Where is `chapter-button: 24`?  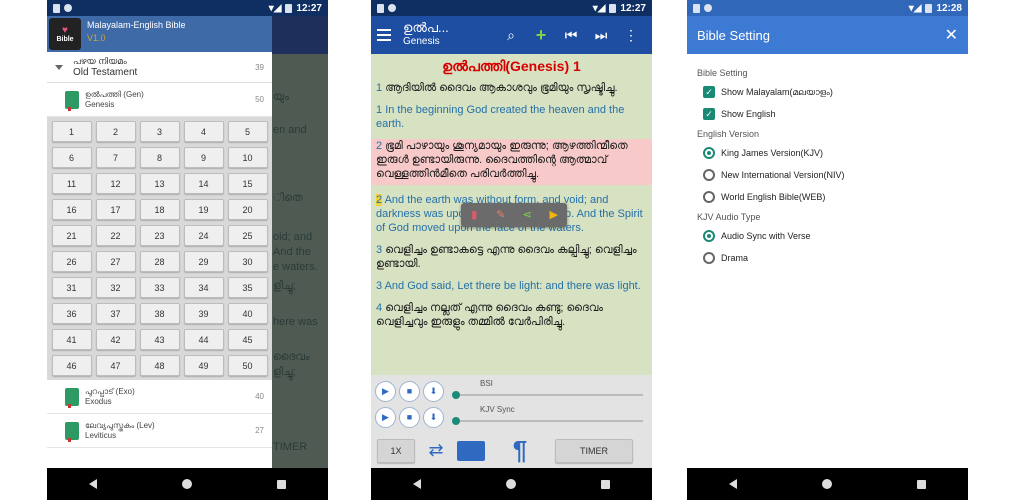 chapter-button: 24 is located at coordinates (203, 235).